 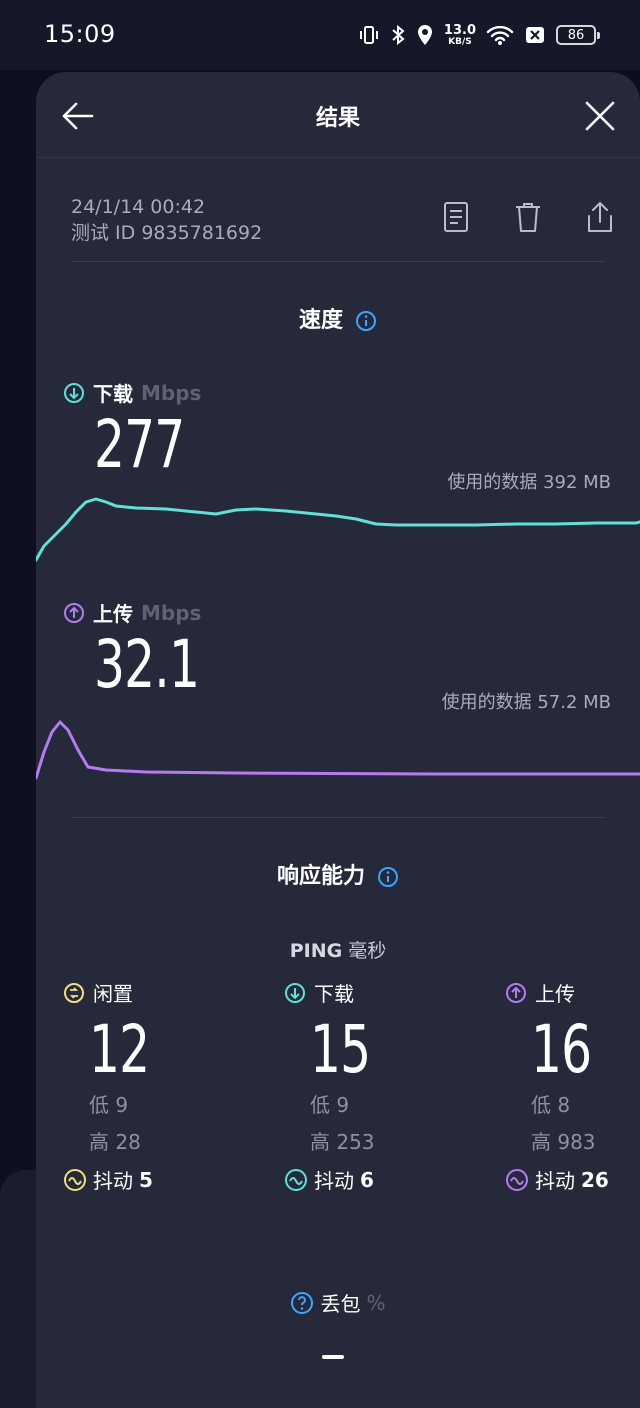 What do you see at coordinates (153, 1179) in the screenshot?
I see `jitter-idle: 抖动 5` at bounding box center [153, 1179].